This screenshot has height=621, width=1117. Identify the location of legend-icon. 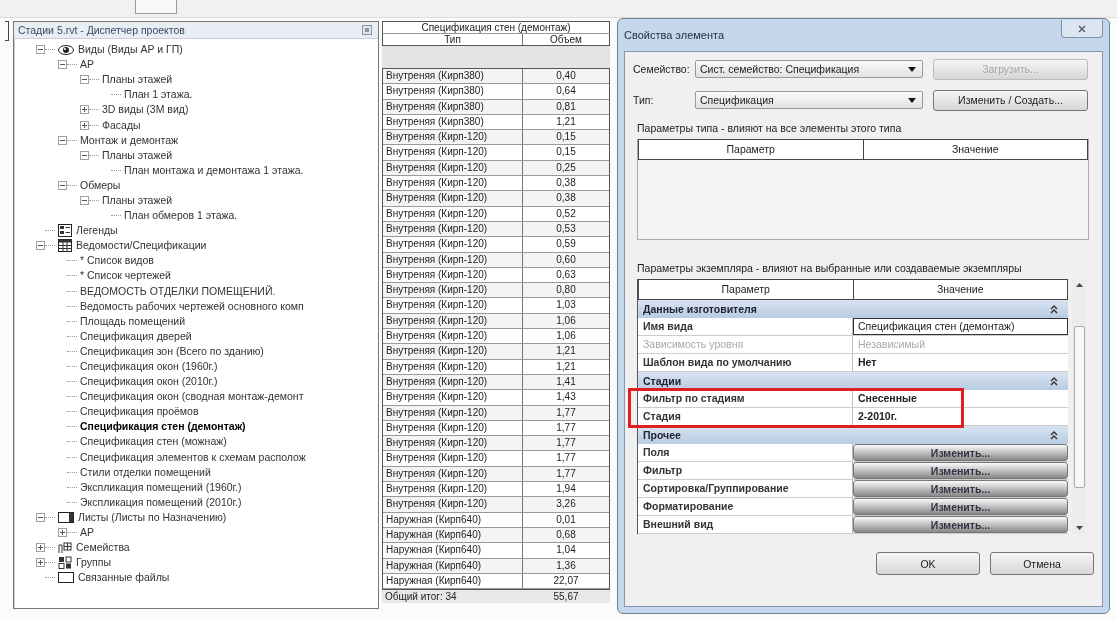
(65, 231).